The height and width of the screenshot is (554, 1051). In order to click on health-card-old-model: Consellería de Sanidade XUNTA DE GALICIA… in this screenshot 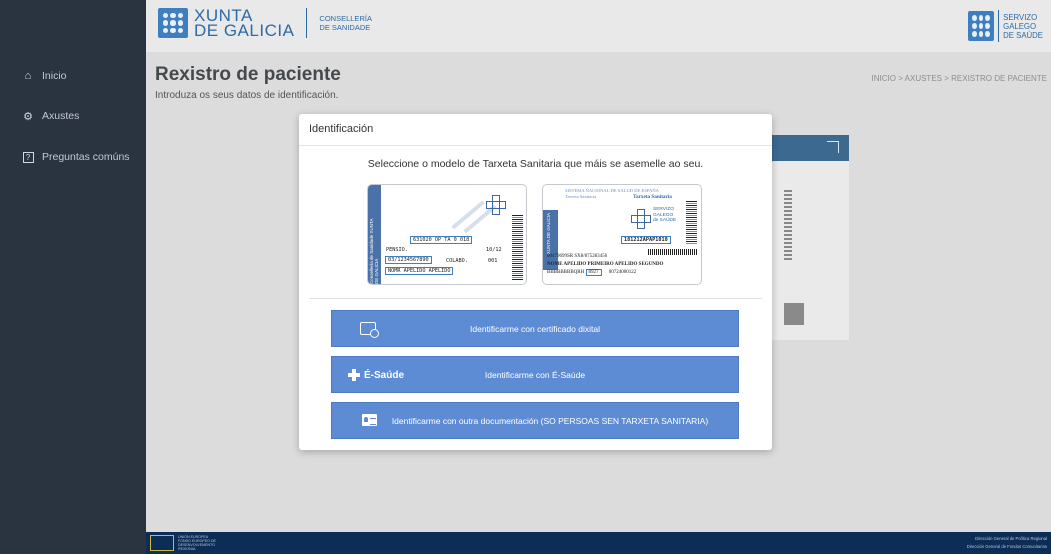, I will do `click(447, 234)`.